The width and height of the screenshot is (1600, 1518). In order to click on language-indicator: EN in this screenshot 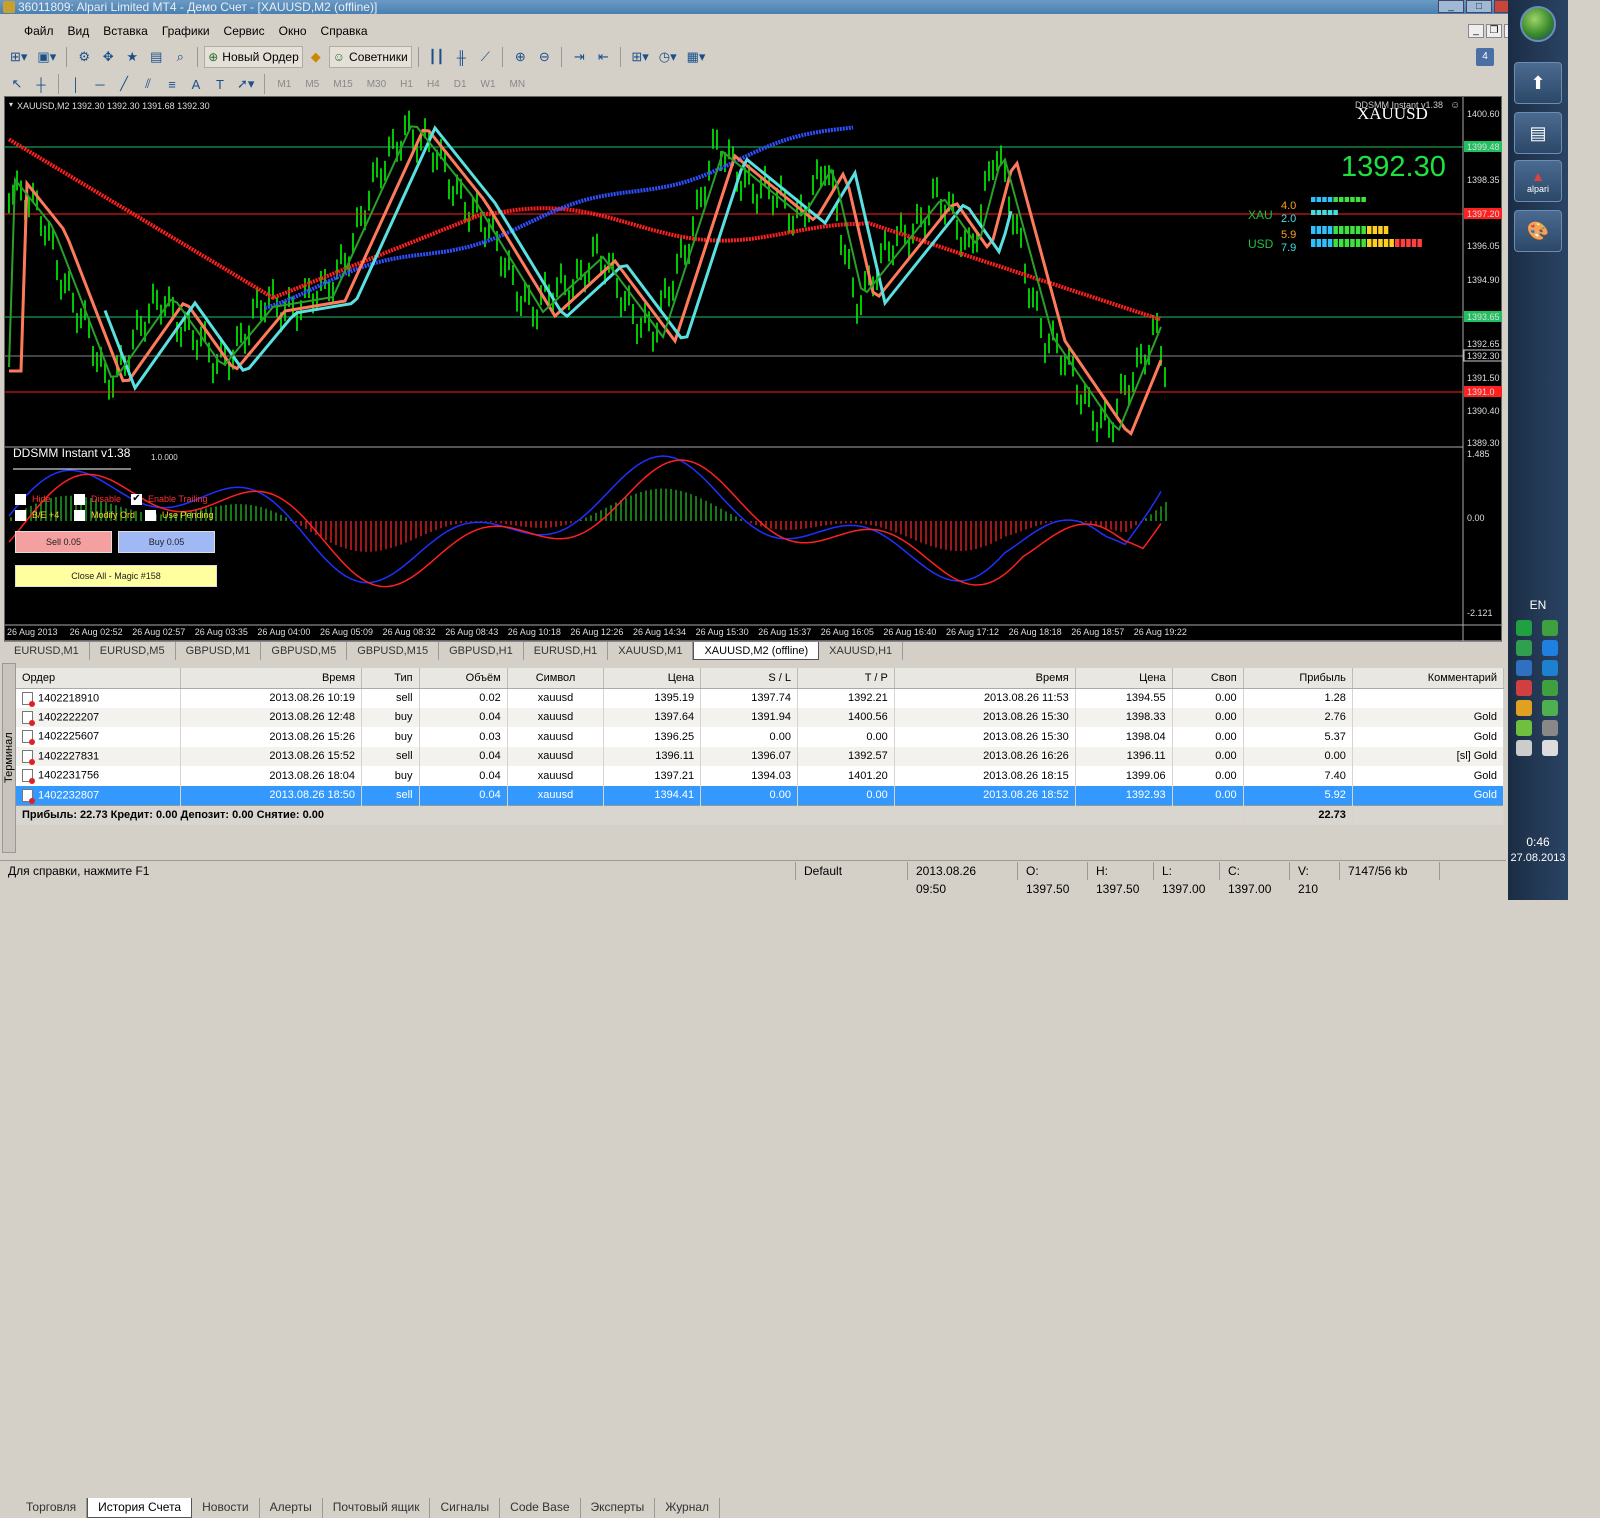, I will do `click(1538, 605)`.